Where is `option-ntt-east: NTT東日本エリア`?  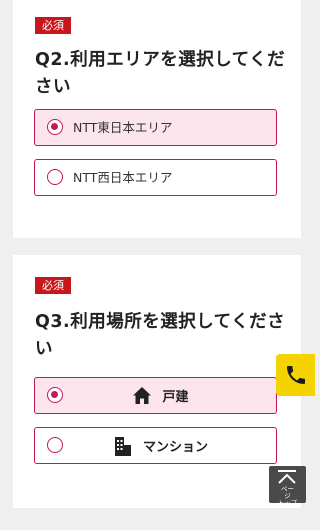 option-ntt-east: NTT東日本エリア is located at coordinates (155, 127).